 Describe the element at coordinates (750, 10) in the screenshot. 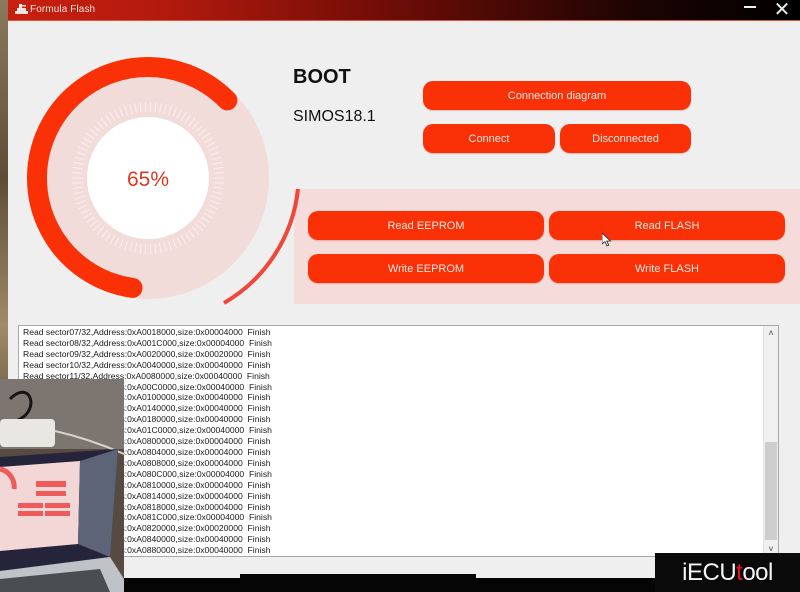

I see `minimize-button` at that location.